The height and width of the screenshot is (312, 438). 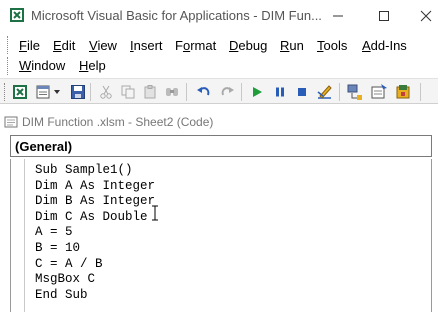 I want to click on properties-icon, so click(x=379, y=92).